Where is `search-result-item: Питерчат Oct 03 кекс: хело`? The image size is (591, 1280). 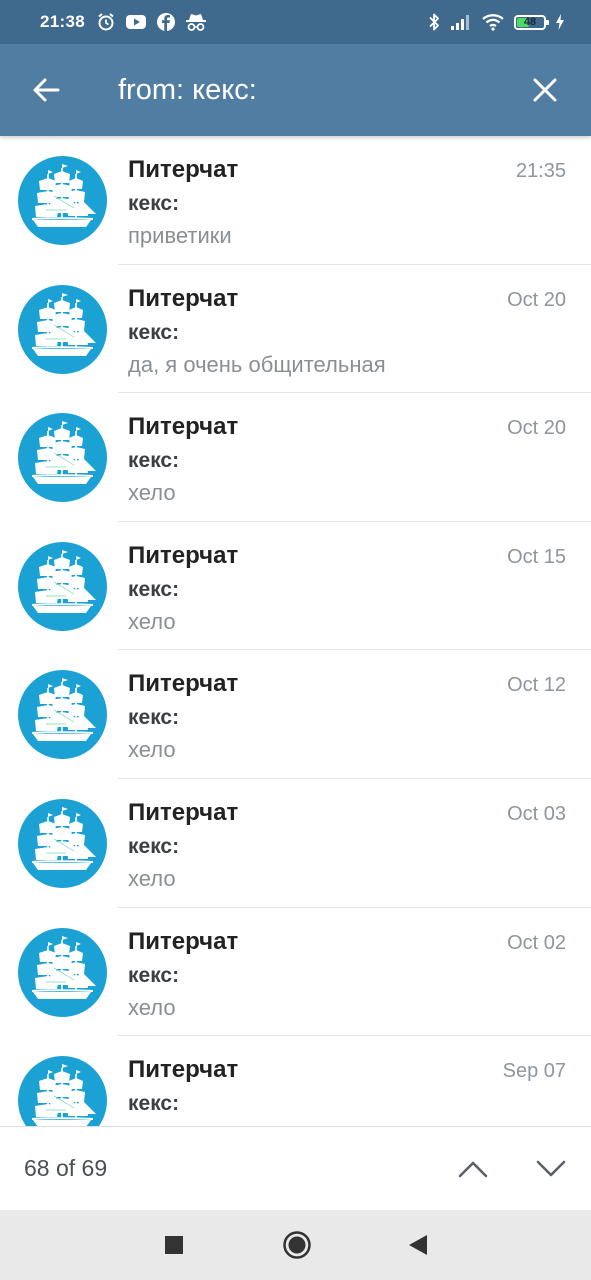
search-result-item: Питерчат Oct 03 кекс: хело is located at coordinates (295, 843).